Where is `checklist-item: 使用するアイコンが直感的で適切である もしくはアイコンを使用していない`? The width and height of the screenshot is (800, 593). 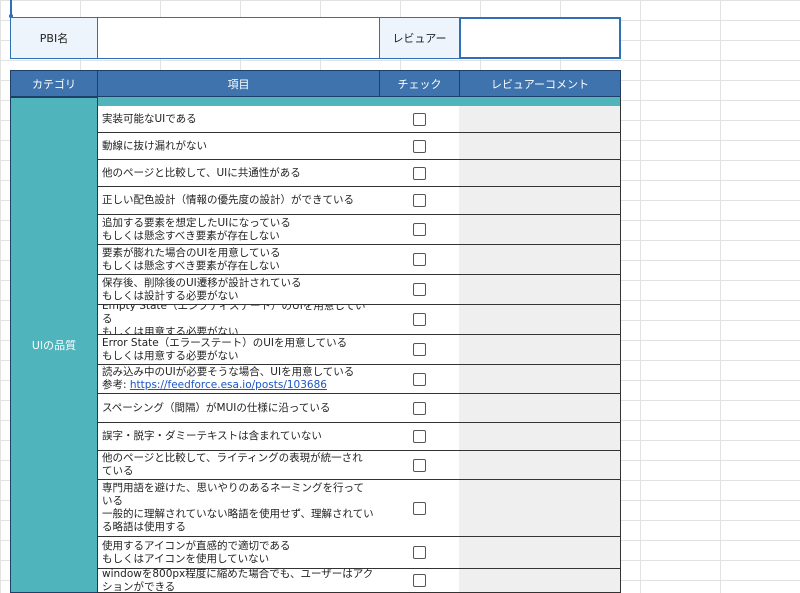 checklist-item: 使用するアイコンが直感的で適切である もしくはアイコンを使用していない is located at coordinates (238, 553).